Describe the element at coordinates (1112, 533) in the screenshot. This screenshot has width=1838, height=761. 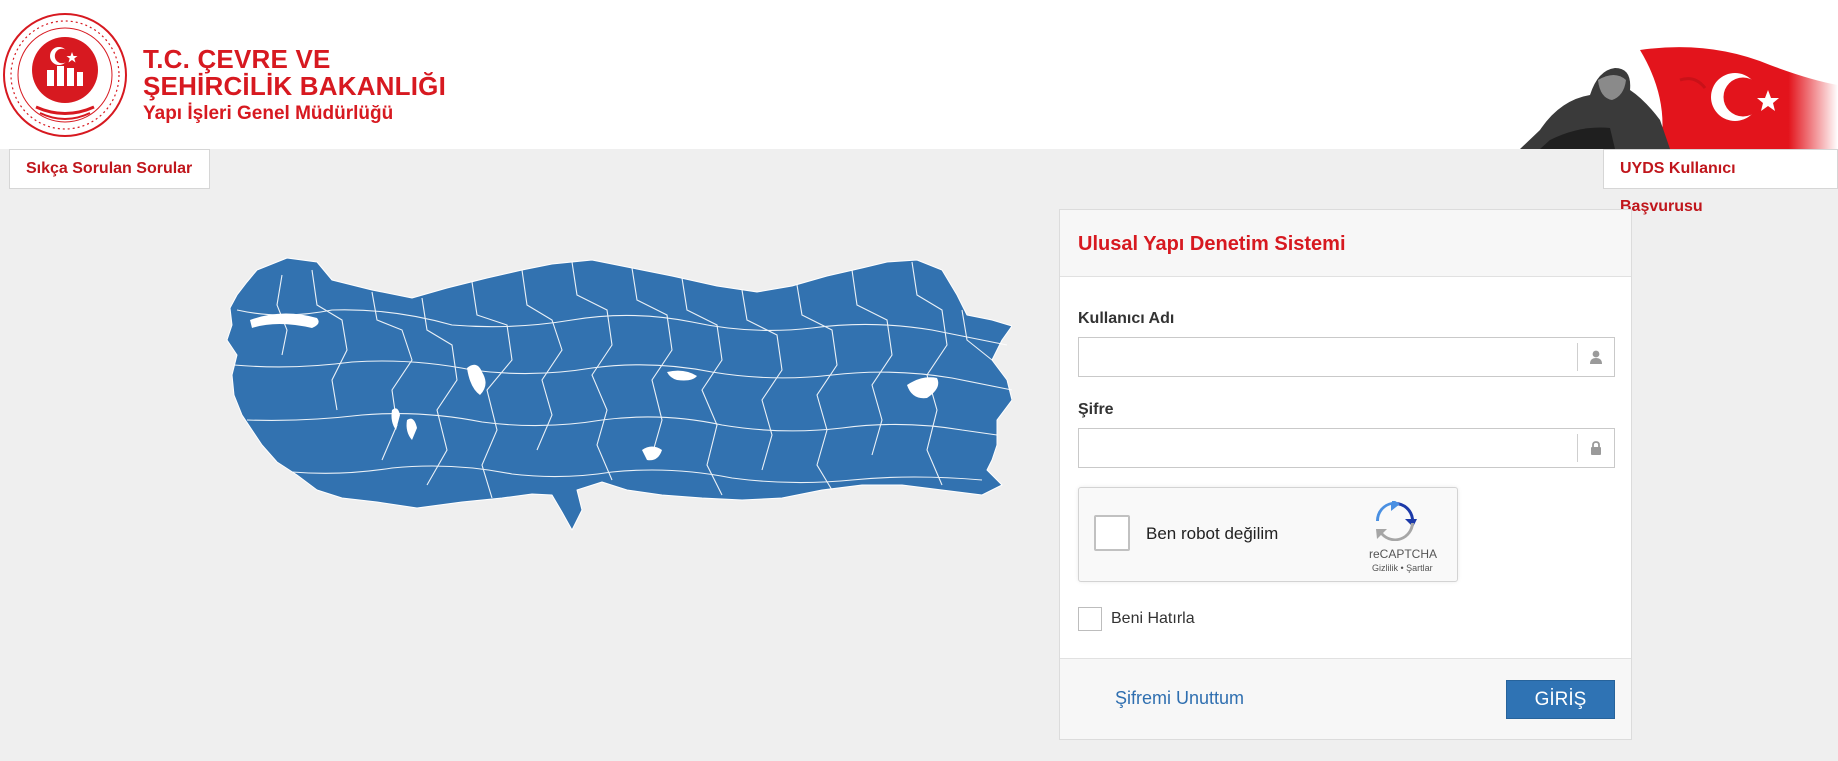
I see `recaptcha-checkbox` at that location.